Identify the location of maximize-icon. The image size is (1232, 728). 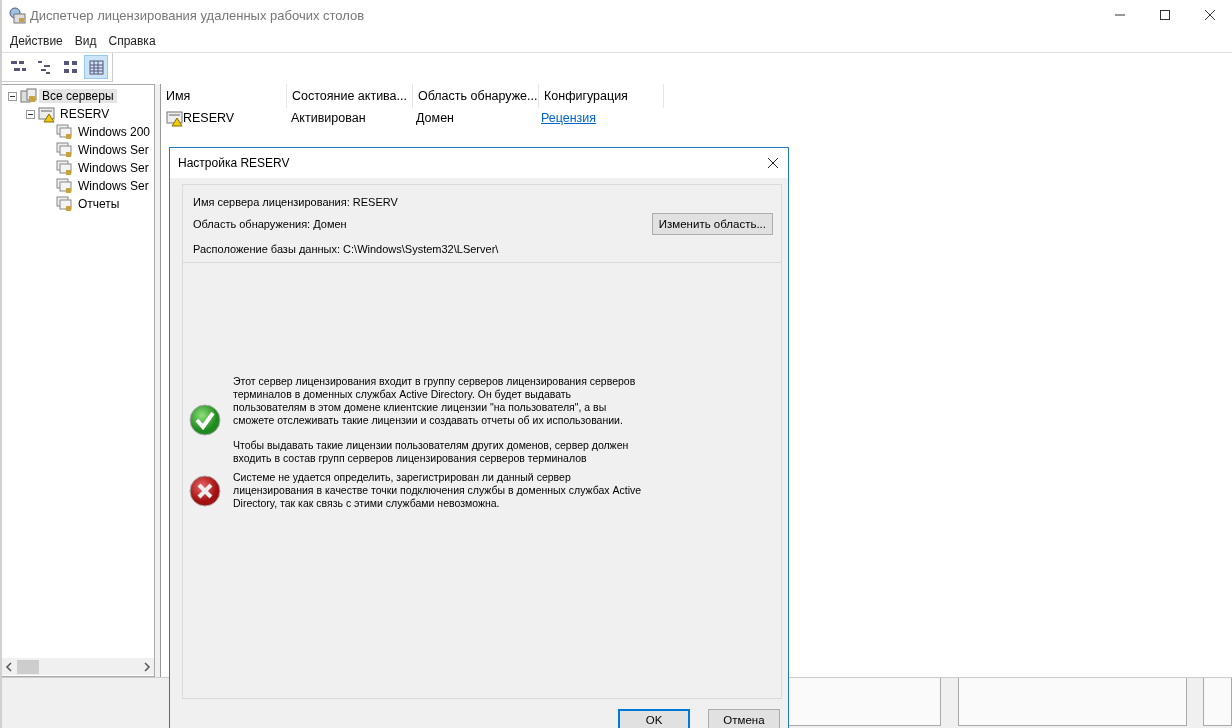
(1164, 15).